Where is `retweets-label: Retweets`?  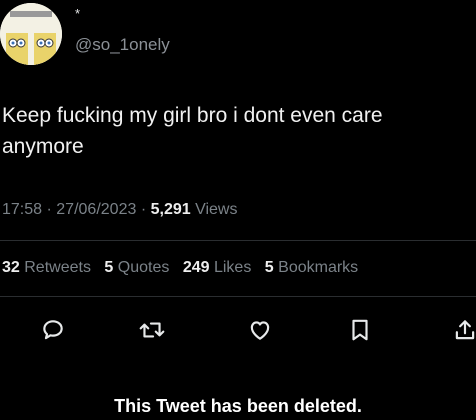 retweets-label: Retweets is located at coordinates (57, 267).